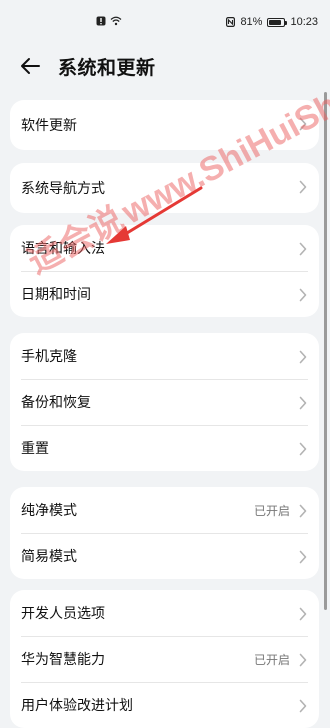  Describe the element at coordinates (164, 448) in the screenshot. I see `settings-row: 重置` at that location.